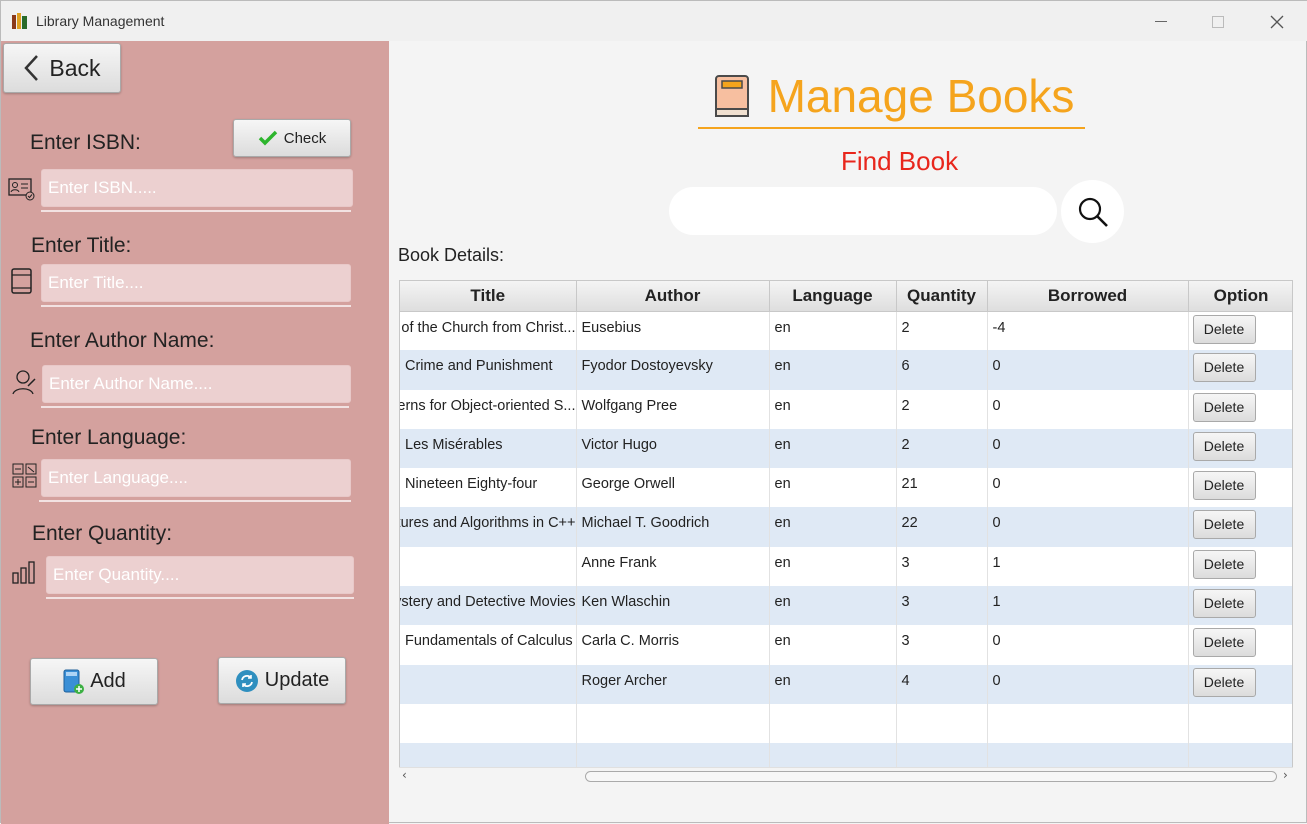  Describe the element at coordinates (731, 96) in the screenshot. I see `book-heading-icon` at that location.